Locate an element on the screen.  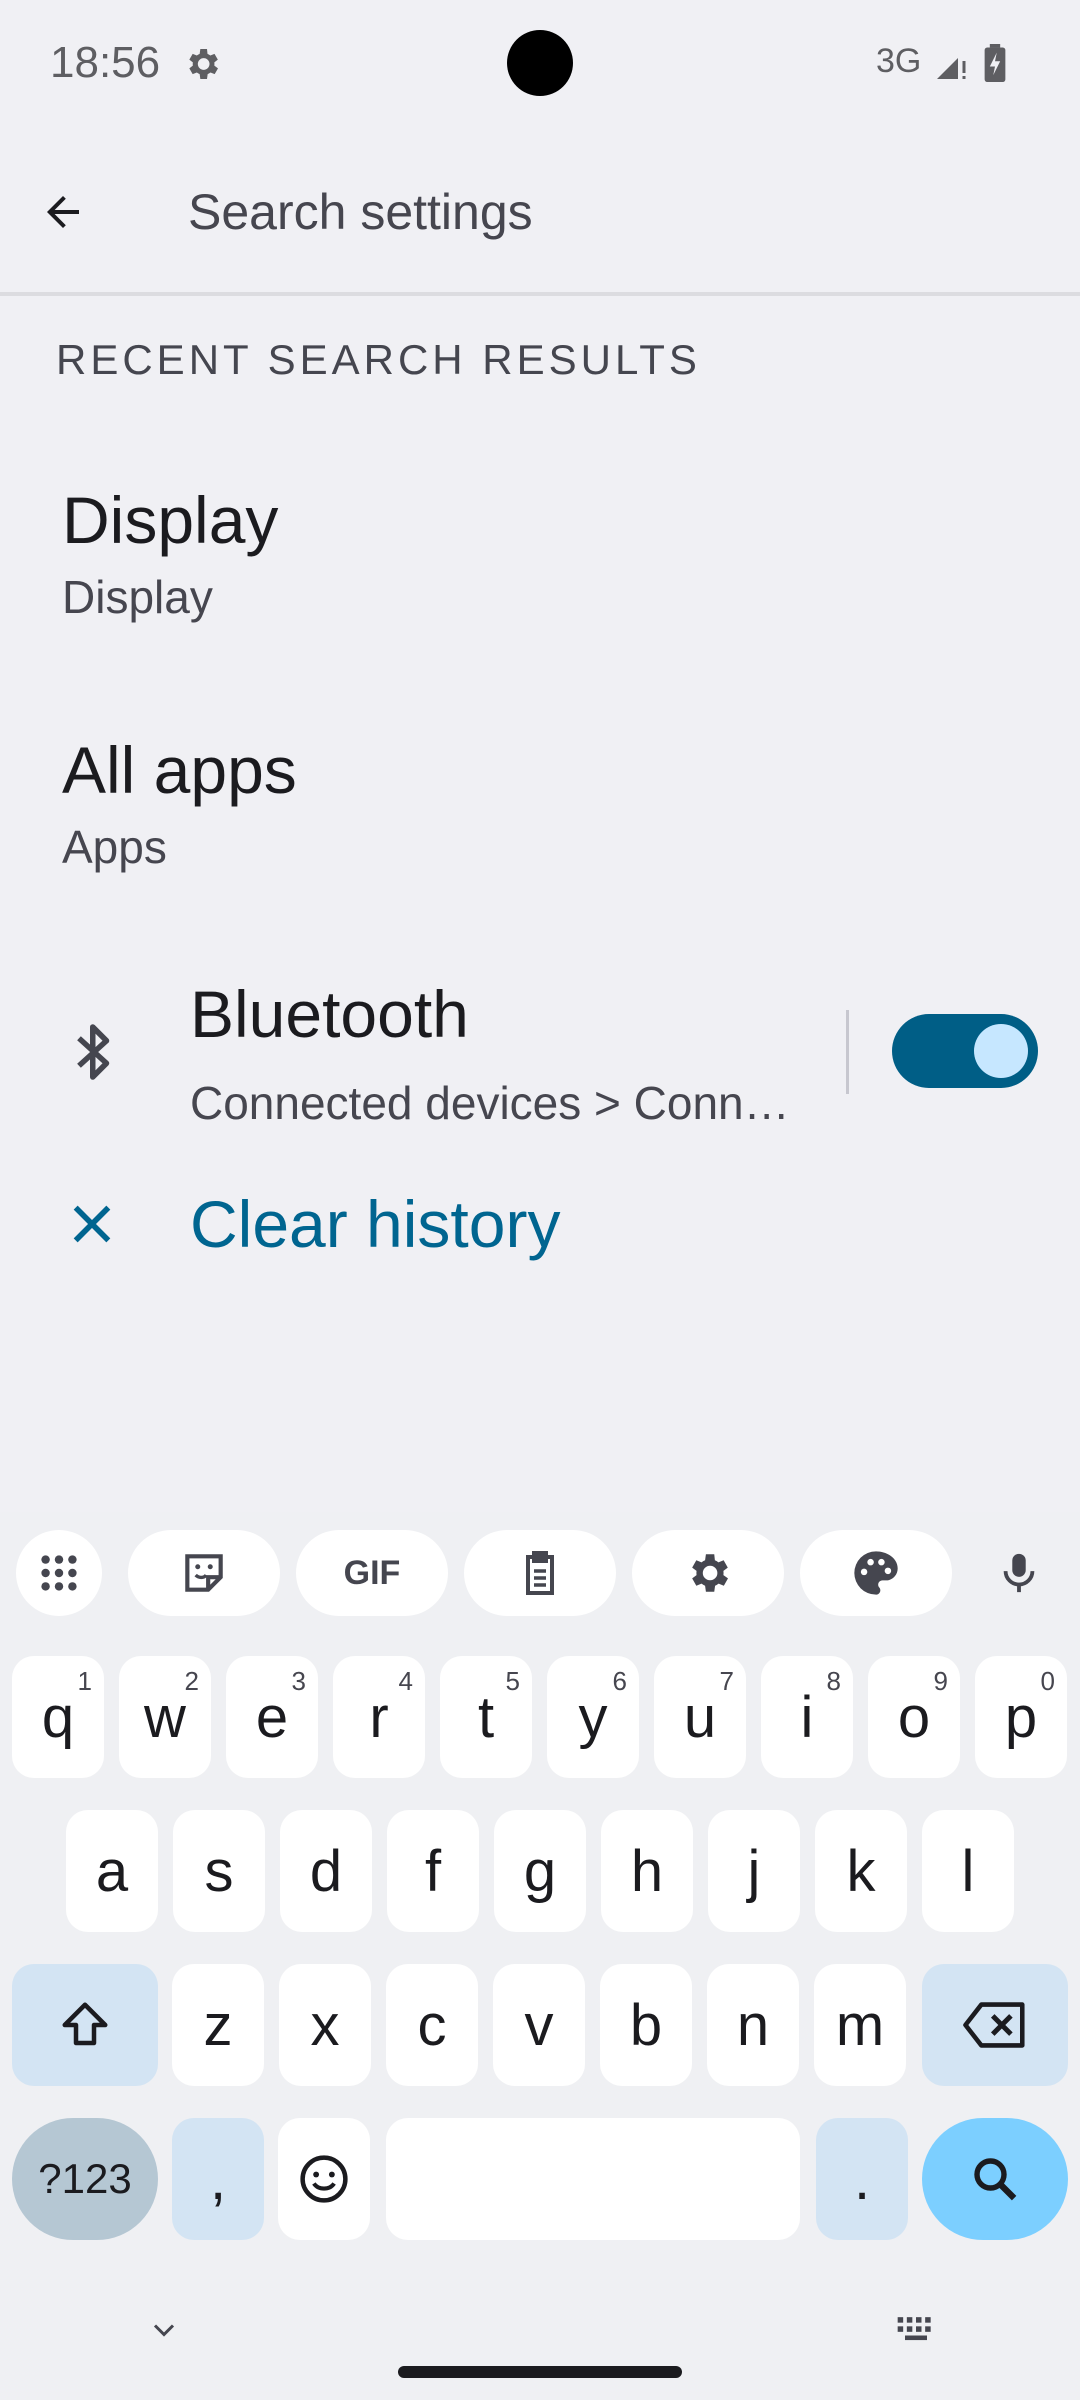
result-item-display: Display Display is located at coordinates (540, 550).